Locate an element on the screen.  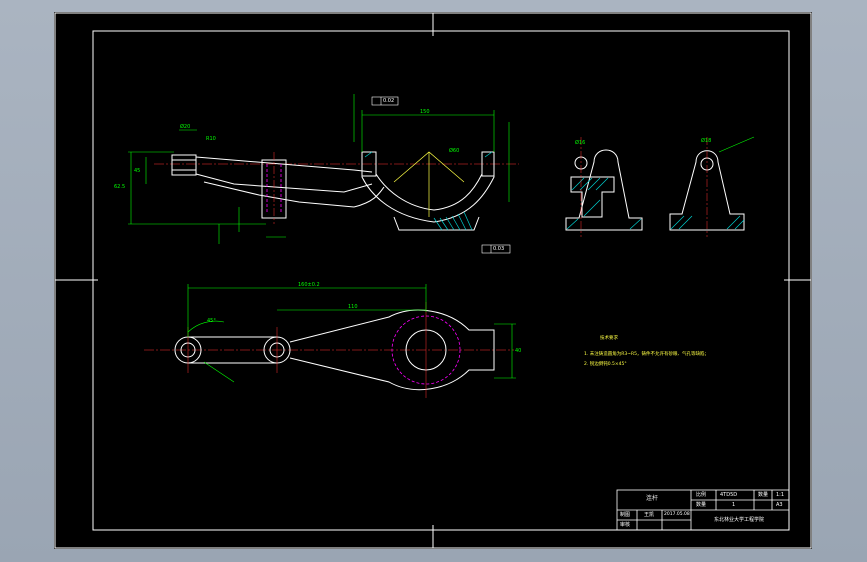
tb-date: 2017.05.08 is located at coordinates (677, 514).